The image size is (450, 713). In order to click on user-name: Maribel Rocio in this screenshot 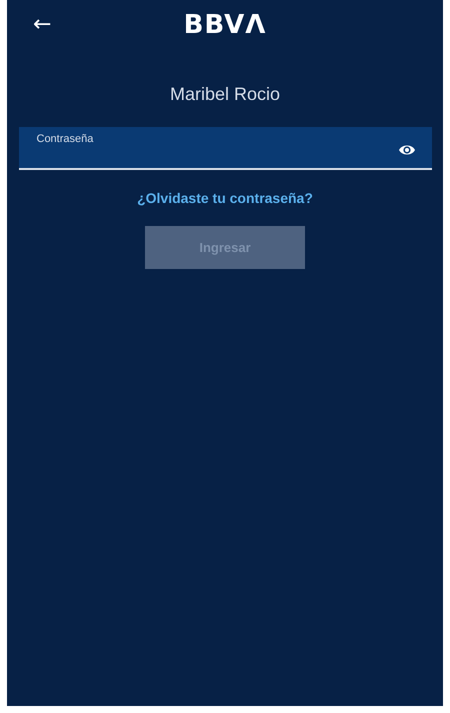, I will do `click(225, 94)`.